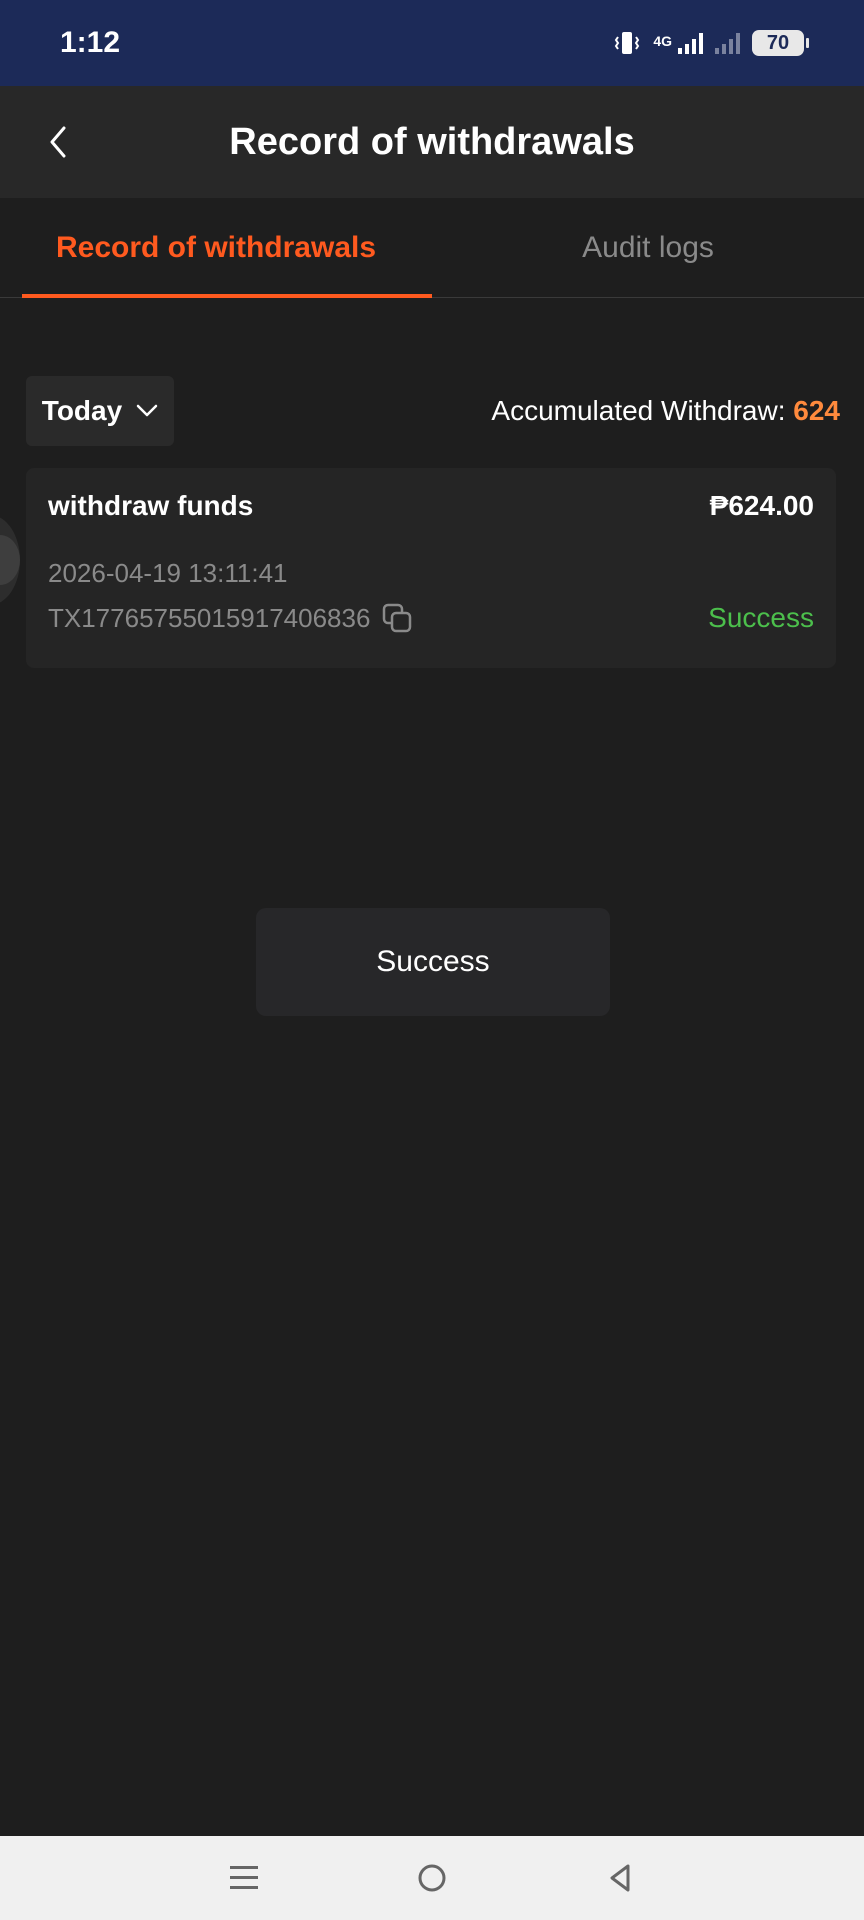 The width and height of the screenshot is (864, 1920). I want to click on status-bar: 1:12 4G 70, so click(432, 43).